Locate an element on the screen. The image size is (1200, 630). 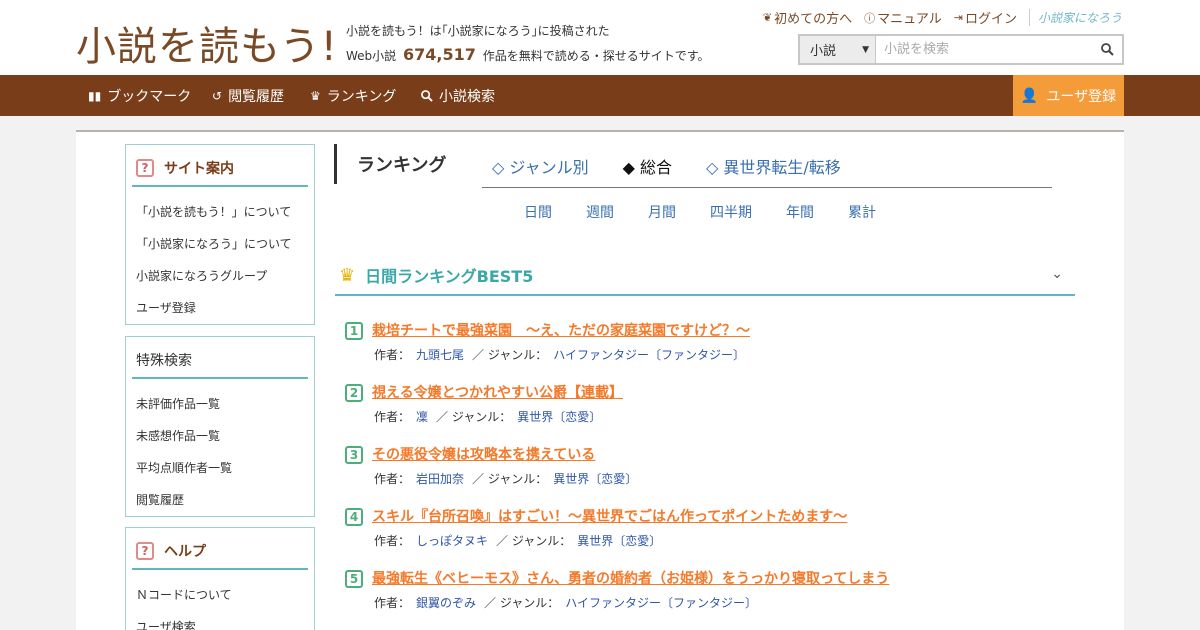
chevron-down-icon: ⌄ is located at coordinates (1057, 274).